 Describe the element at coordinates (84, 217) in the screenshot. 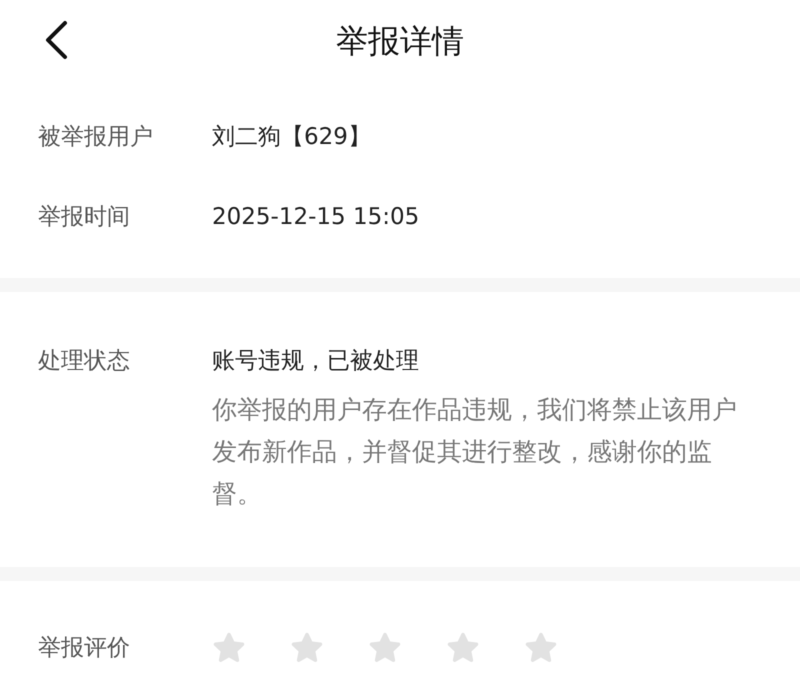

I see `field-label: 举报时间` at that location.